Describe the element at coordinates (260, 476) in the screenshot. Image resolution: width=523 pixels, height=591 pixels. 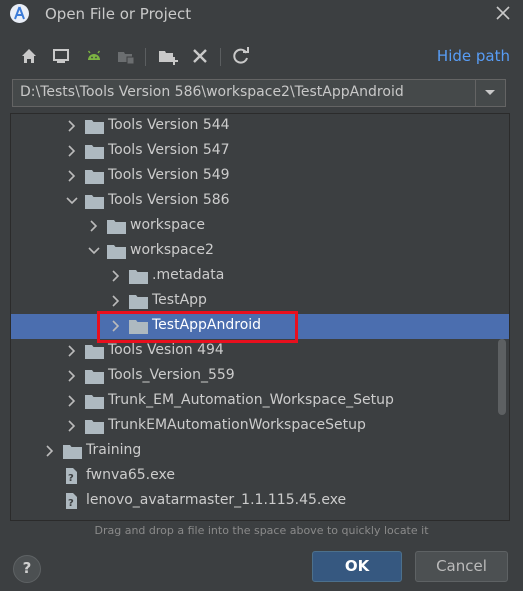
I see `tree-file-row: ? fwnva65.exe` at that location.